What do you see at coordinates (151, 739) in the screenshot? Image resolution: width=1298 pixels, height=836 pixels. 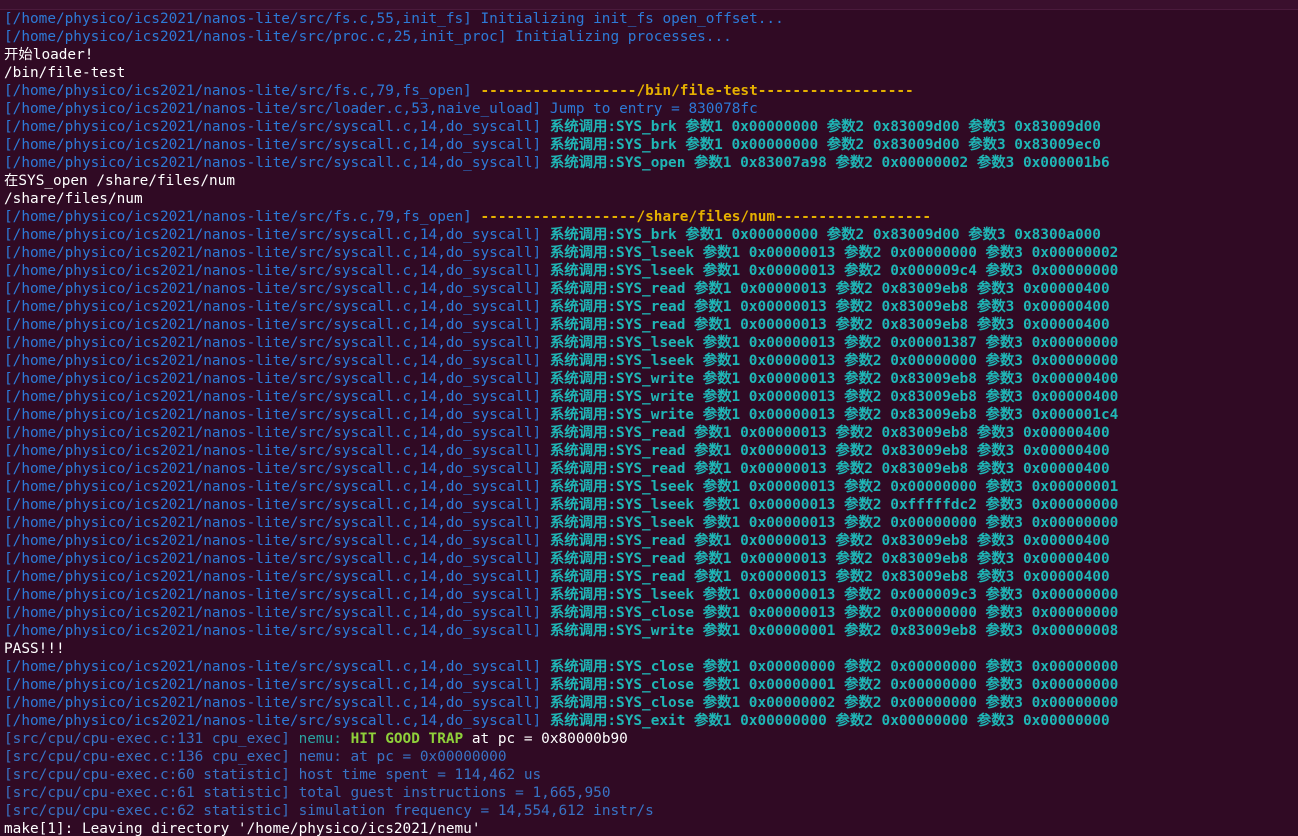 I see `terminal-text-segment: [src/cpu/cpu-exec.c:131 cpu_exec]` at bounding box center [151, 739].